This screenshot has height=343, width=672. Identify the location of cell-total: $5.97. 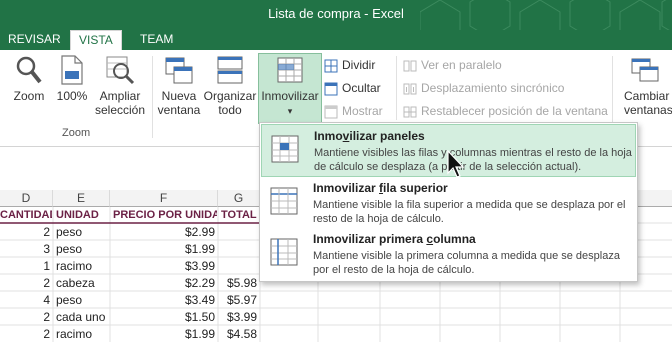
(239, 300).